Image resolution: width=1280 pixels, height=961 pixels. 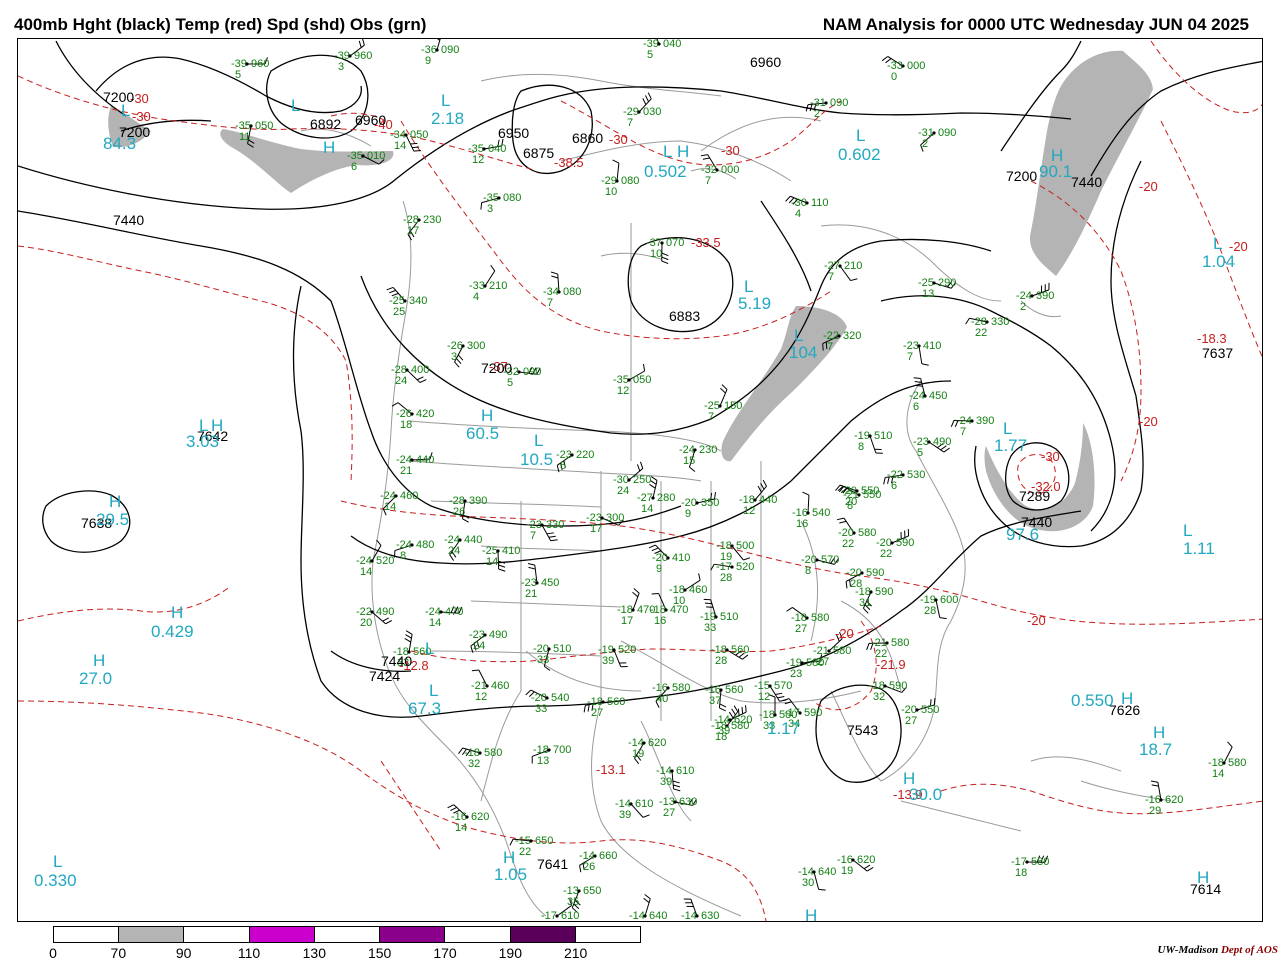 What do you see at coordinates (916, 475) in the screenshot?
I see `obs-height: 530` at bounding box center [916, 475].